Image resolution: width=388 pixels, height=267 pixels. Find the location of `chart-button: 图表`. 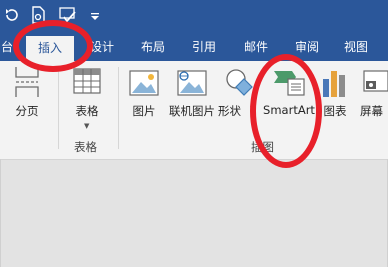

chart-button: 图表 is located at coordinates (335, 95).